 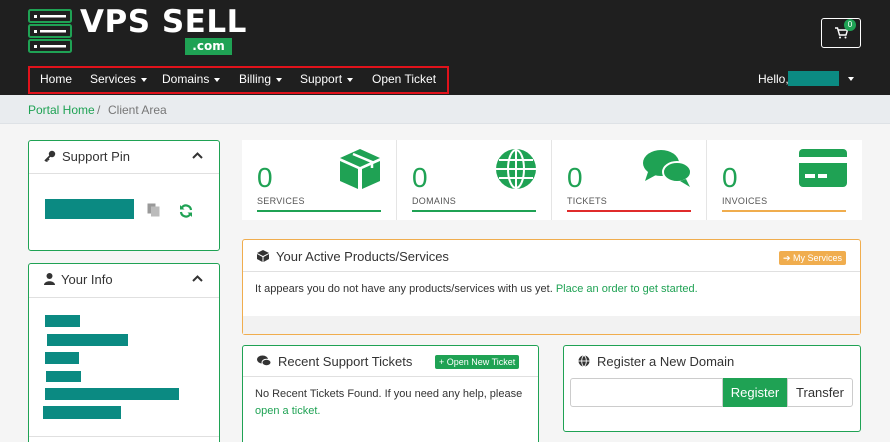 What do you see at coordinates (163, 22) in the screenshot?
I see `brand-name: VPS SELL` at bounding box center [163, 22].